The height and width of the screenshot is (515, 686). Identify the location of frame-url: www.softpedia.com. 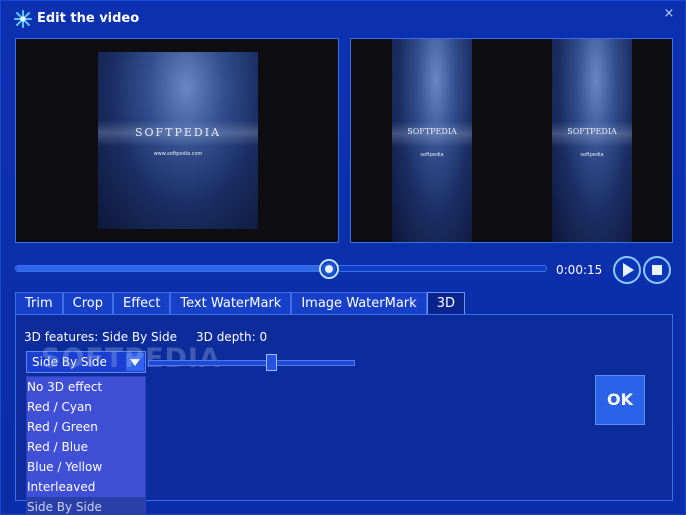
(178, 154).